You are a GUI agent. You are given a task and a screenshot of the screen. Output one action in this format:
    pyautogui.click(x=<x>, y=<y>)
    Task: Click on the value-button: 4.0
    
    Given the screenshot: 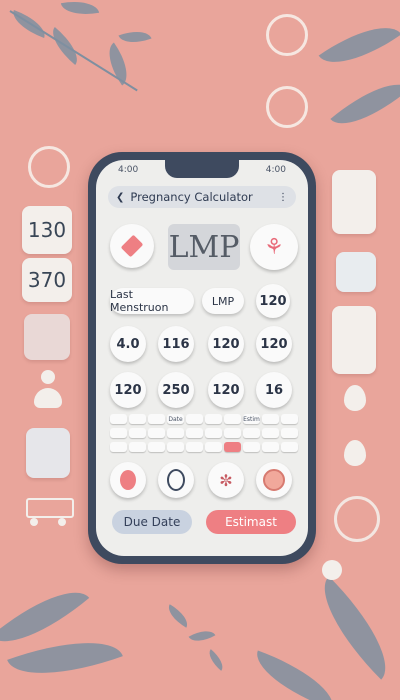 What is the action you would take?
    pyautogui.click(x=128, y=344)
    